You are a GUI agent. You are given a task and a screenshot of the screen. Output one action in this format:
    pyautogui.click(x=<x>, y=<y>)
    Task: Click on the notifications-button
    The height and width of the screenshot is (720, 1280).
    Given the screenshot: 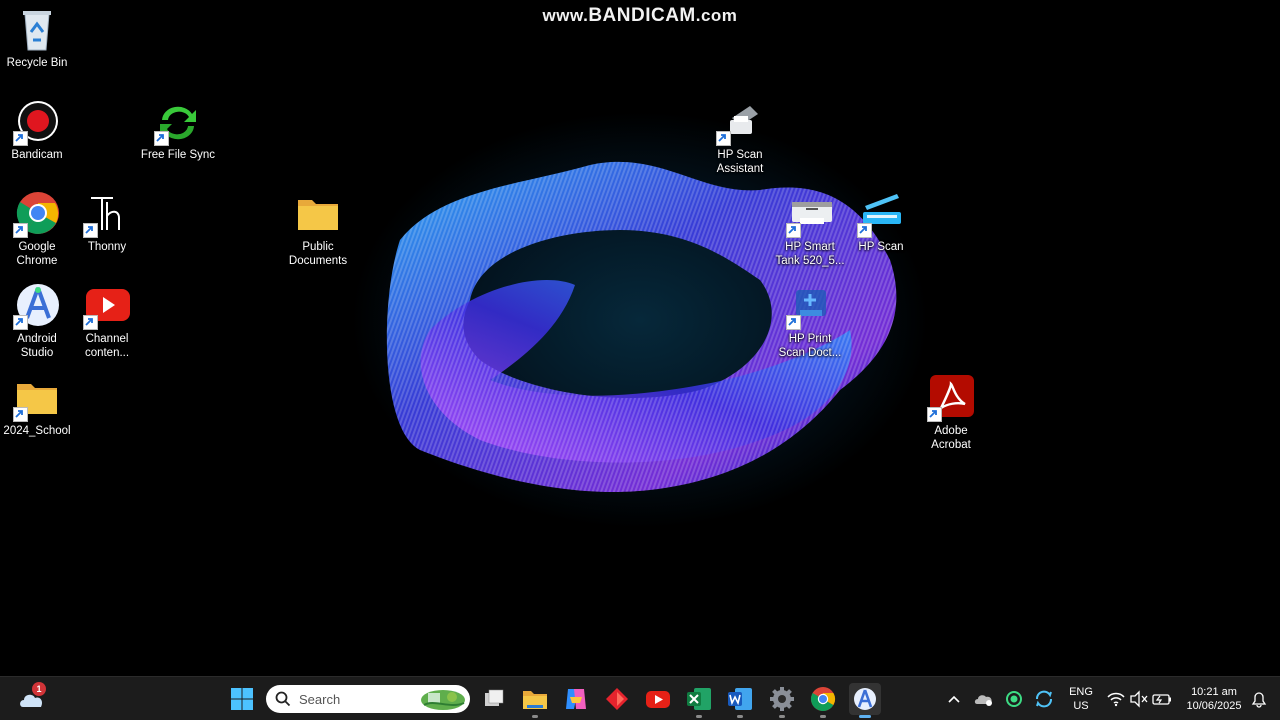 What is the action you would take?
    pyautogui.click(x=1259, y=699)
    